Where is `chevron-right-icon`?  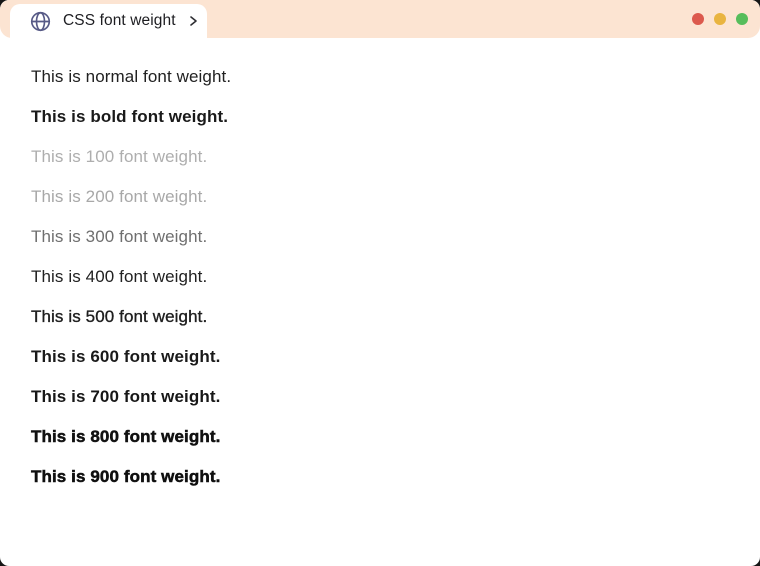
chevron-right-icon is located at coordinates (193, 21).